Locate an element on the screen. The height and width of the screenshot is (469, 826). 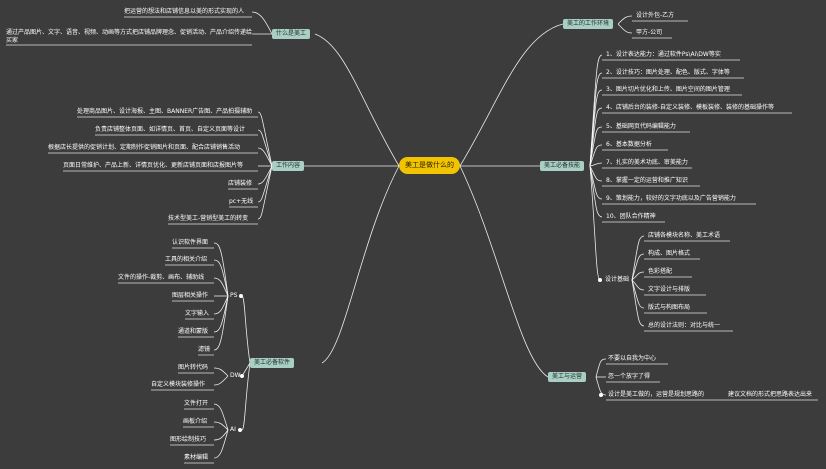
work-content-item-1: 处理商品图片、设计海报、主图、BANNER广告图、产品拍摄辅助 is located at coordinates (165, 111).